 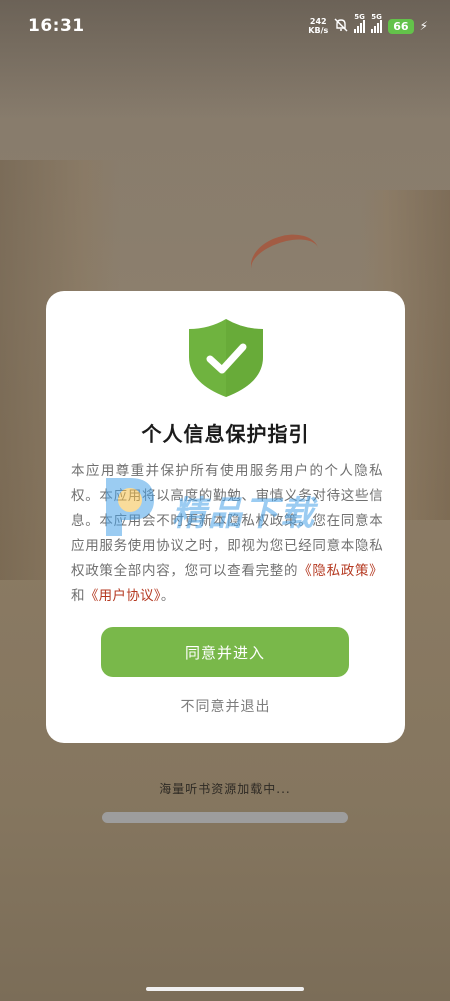 I want to click on user-agreement-link: 《用户协议》, so click(x=123, y=596).